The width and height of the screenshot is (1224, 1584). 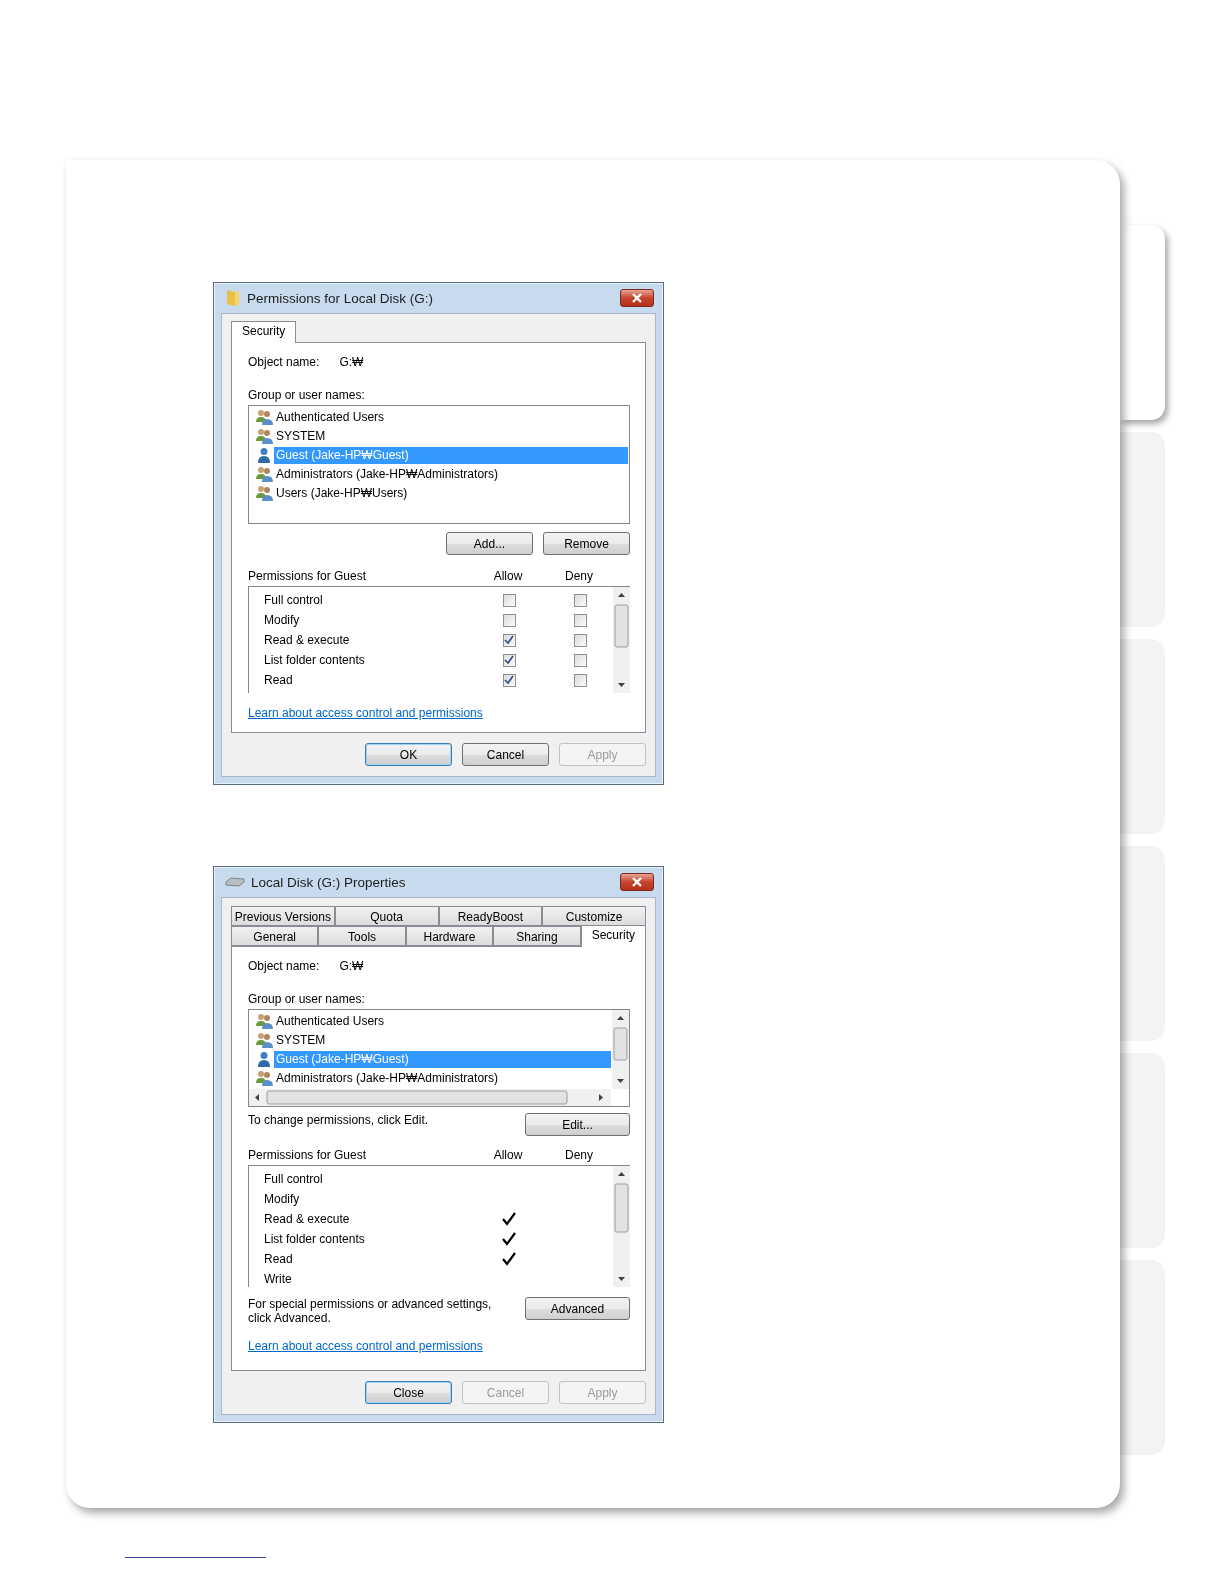 What do you see at coordinates (577, 1308) in the screenshot?
I see `advanced-button: Advanced` at bounding box center [577, 1308].